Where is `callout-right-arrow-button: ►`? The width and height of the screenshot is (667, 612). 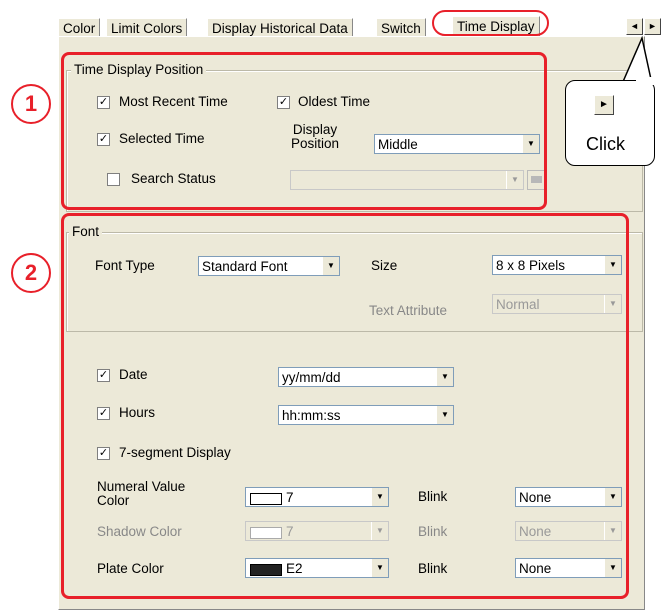
callout-right-arrow-button: ► is located at coordinates (604, 105).